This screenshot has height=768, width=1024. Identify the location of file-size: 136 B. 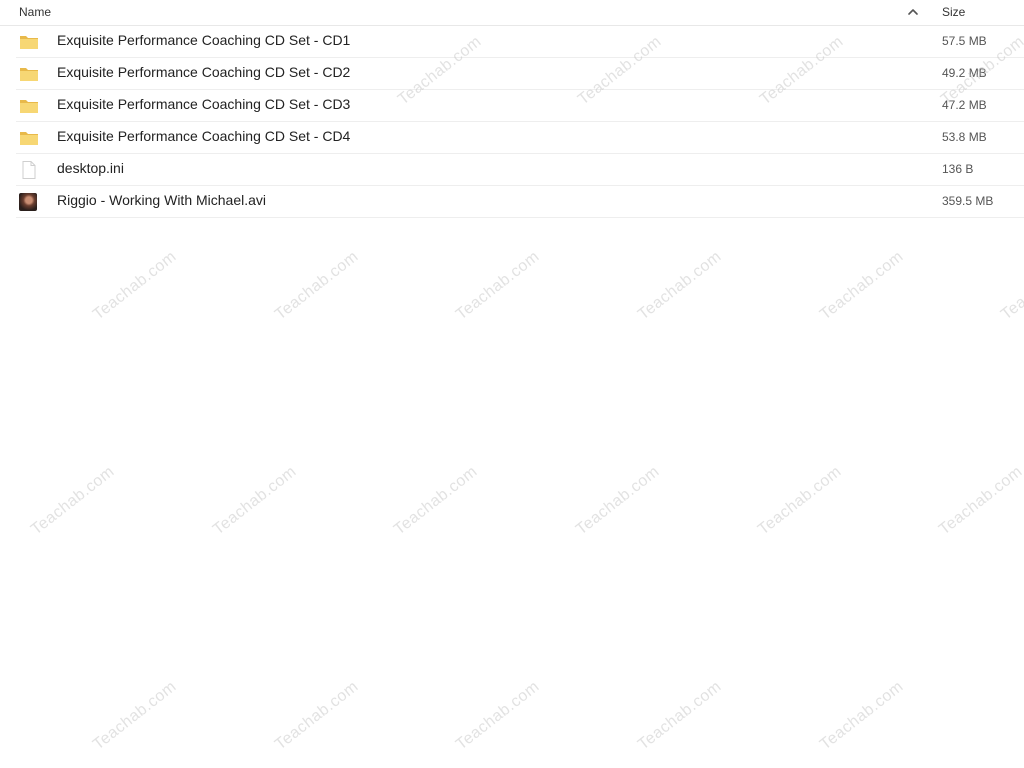
(958, 169).